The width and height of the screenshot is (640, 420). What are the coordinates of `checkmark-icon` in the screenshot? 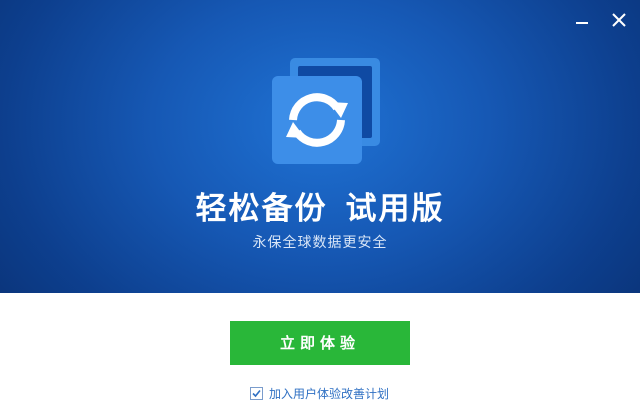 It's located at (256, 393).